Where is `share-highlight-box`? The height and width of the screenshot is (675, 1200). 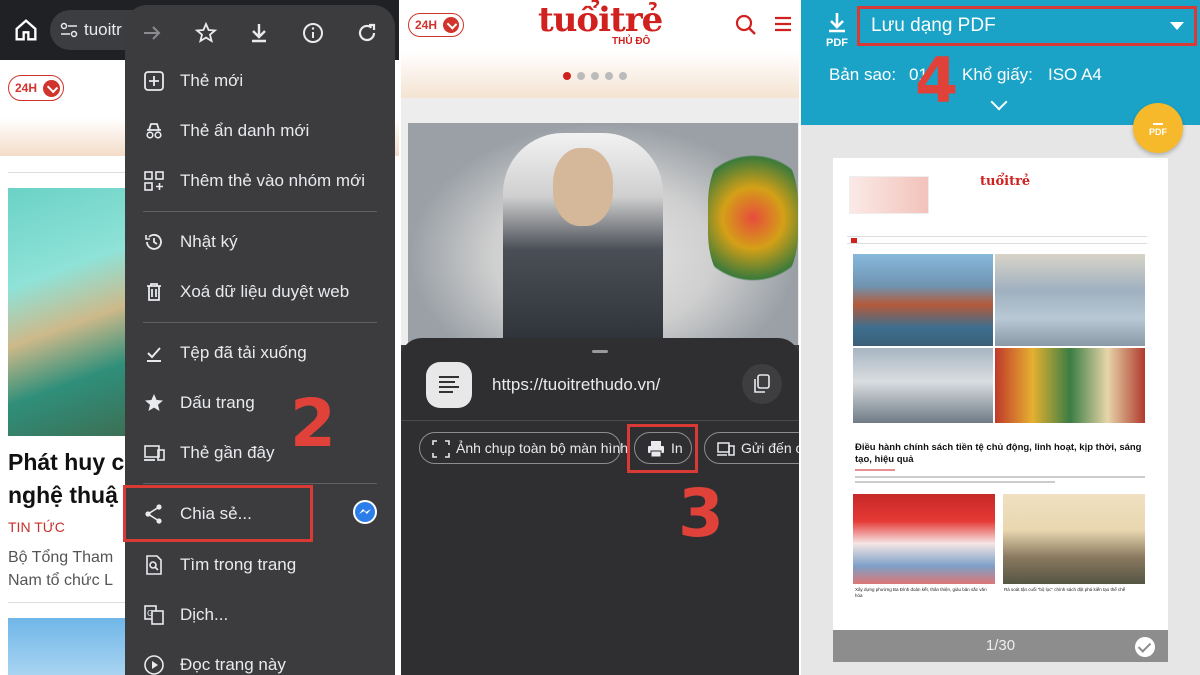
share-highlight-box is located at coordinates (218, 513).